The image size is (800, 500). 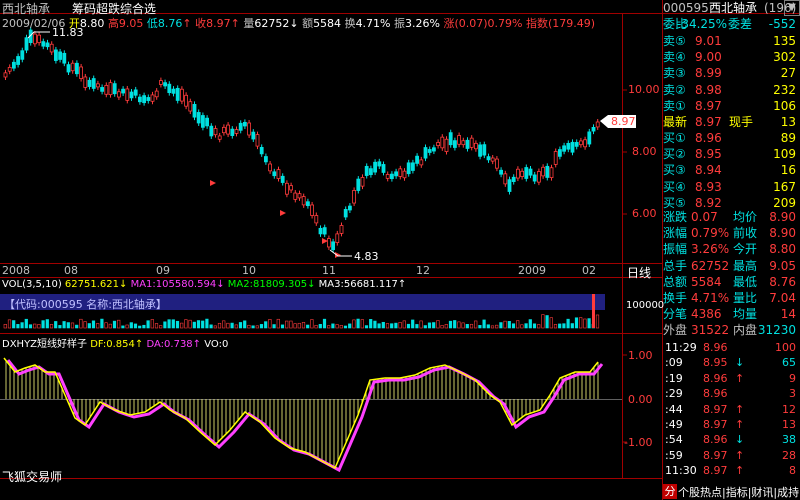 What do you see at coordinates (729, 41) in the screenshot?
I see `ask-row: 卖⑤ 9.01 135` at bounding box center [729, 41].